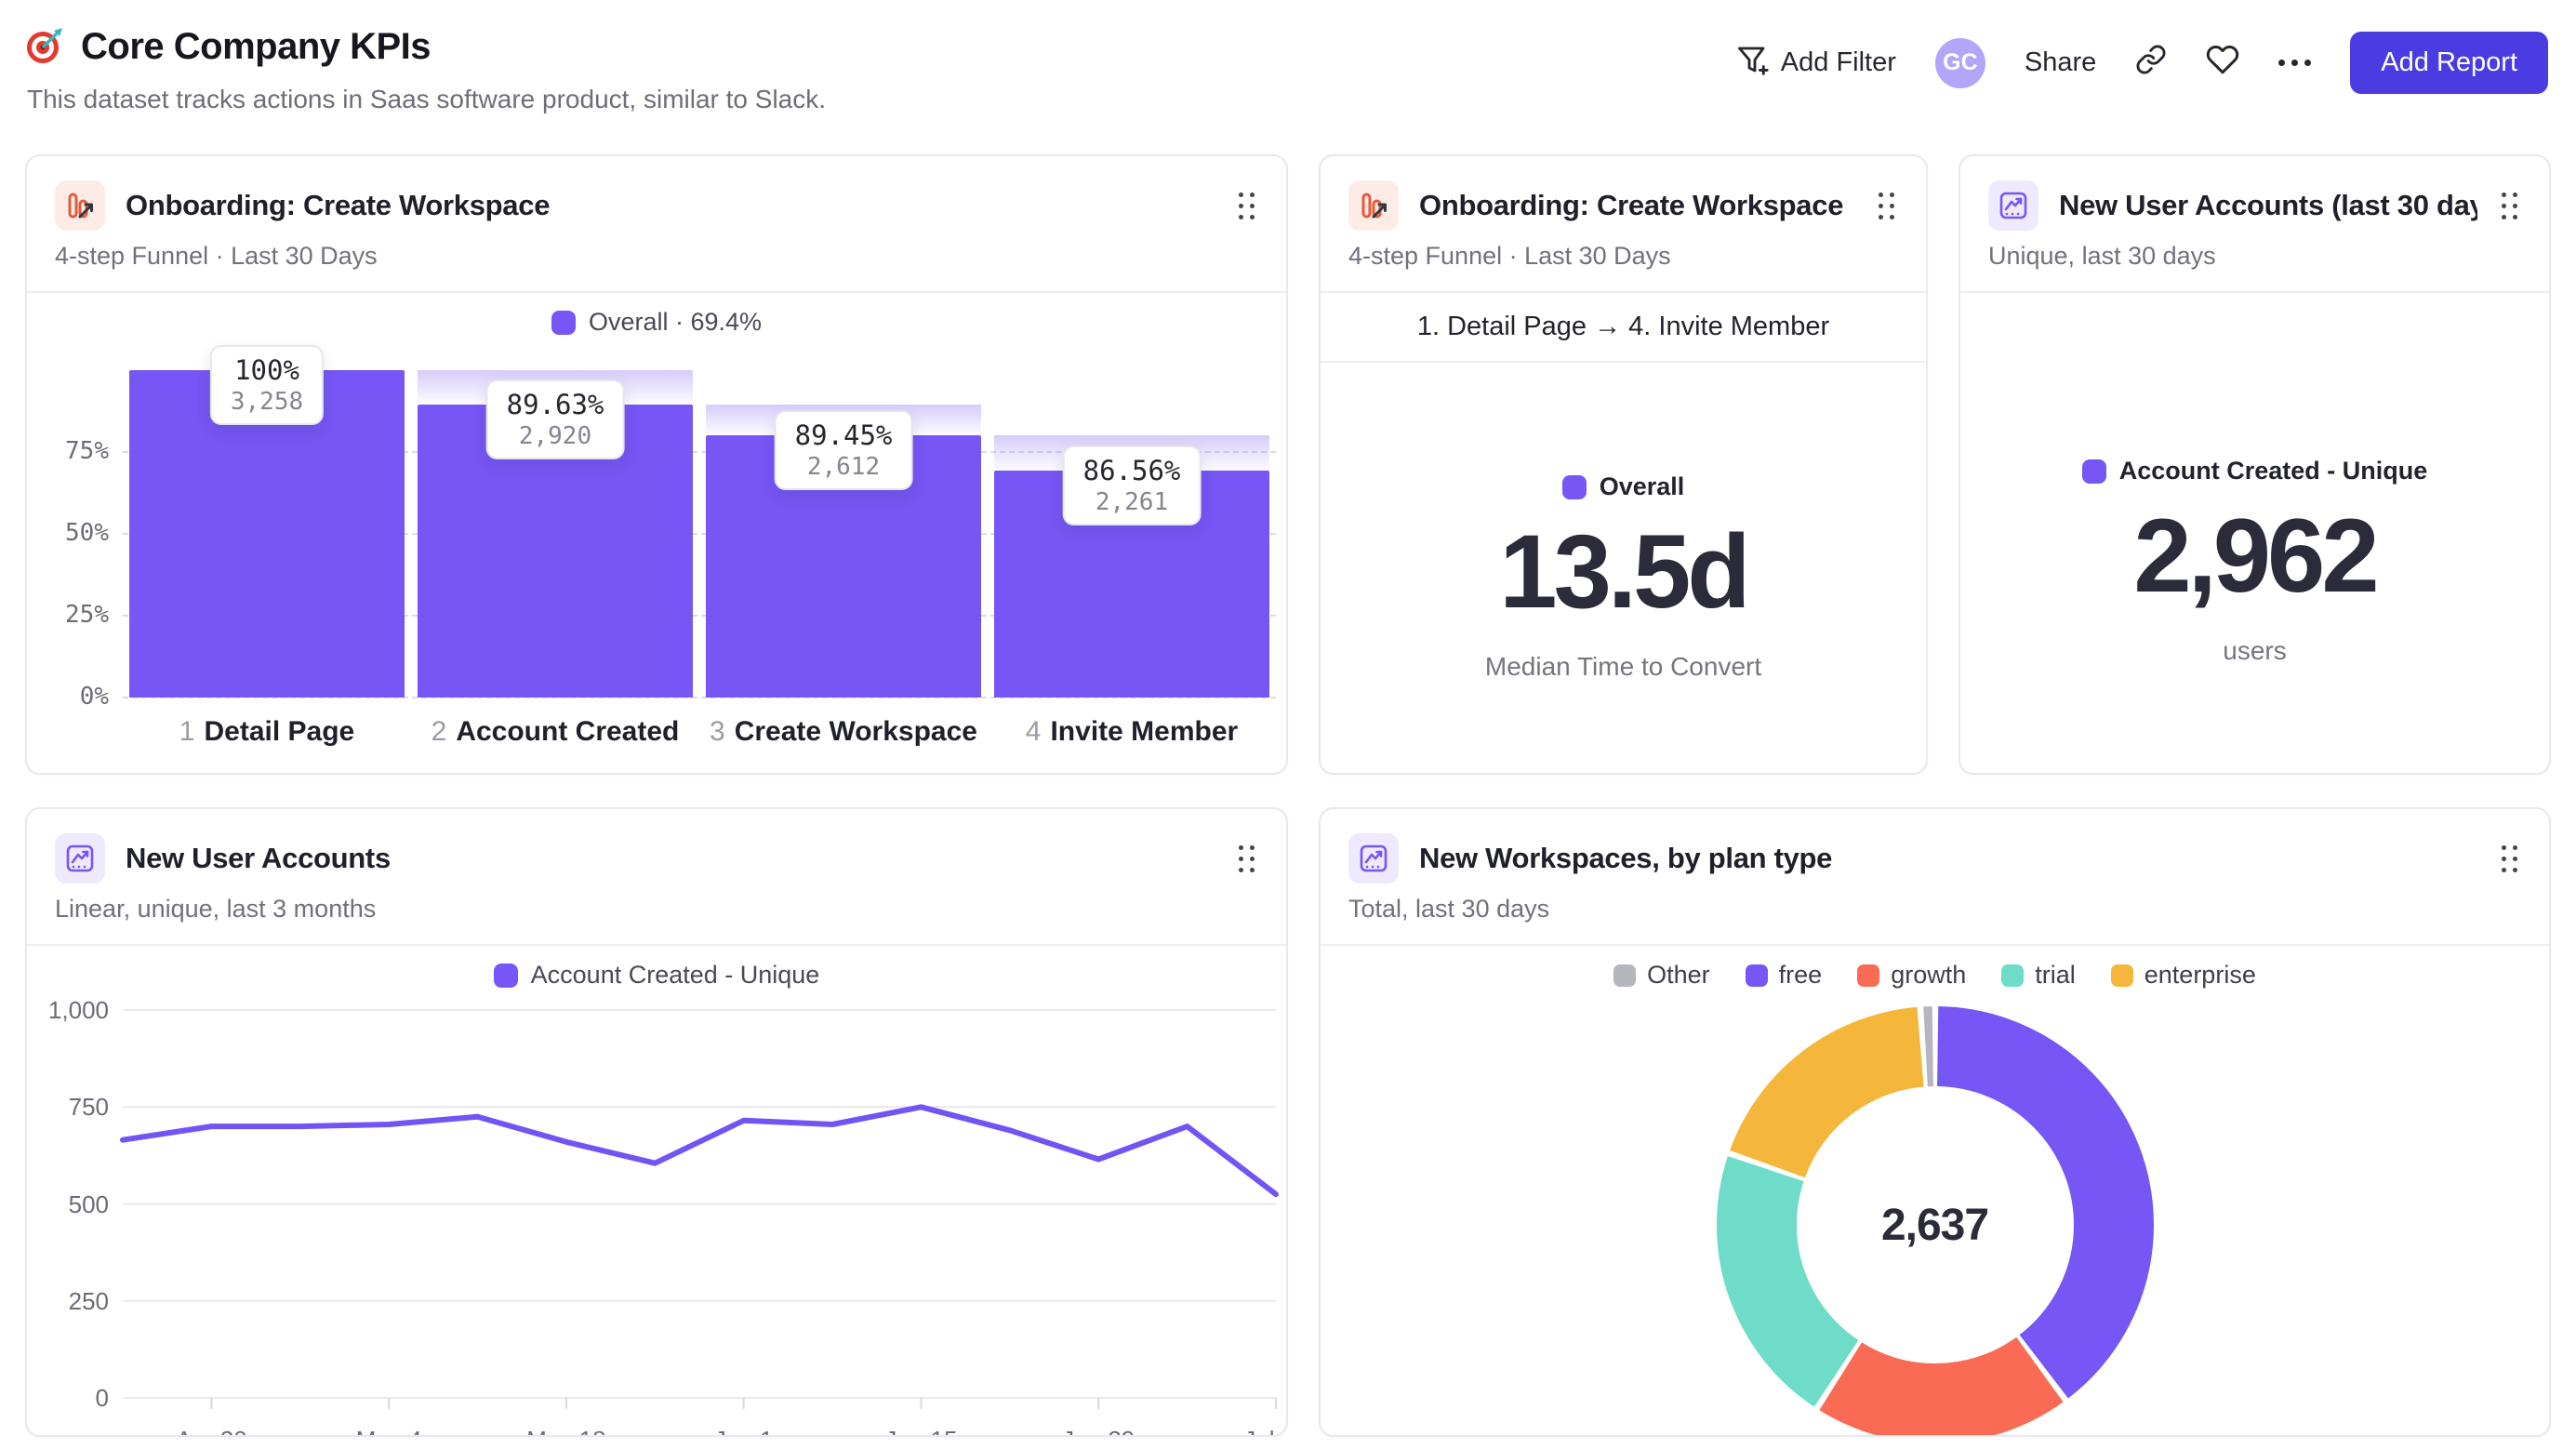  What do you see at coordinates (1373, 206) in the screenshot?
I see `funnel-chart-icon` at bounding box center [1373, 206].